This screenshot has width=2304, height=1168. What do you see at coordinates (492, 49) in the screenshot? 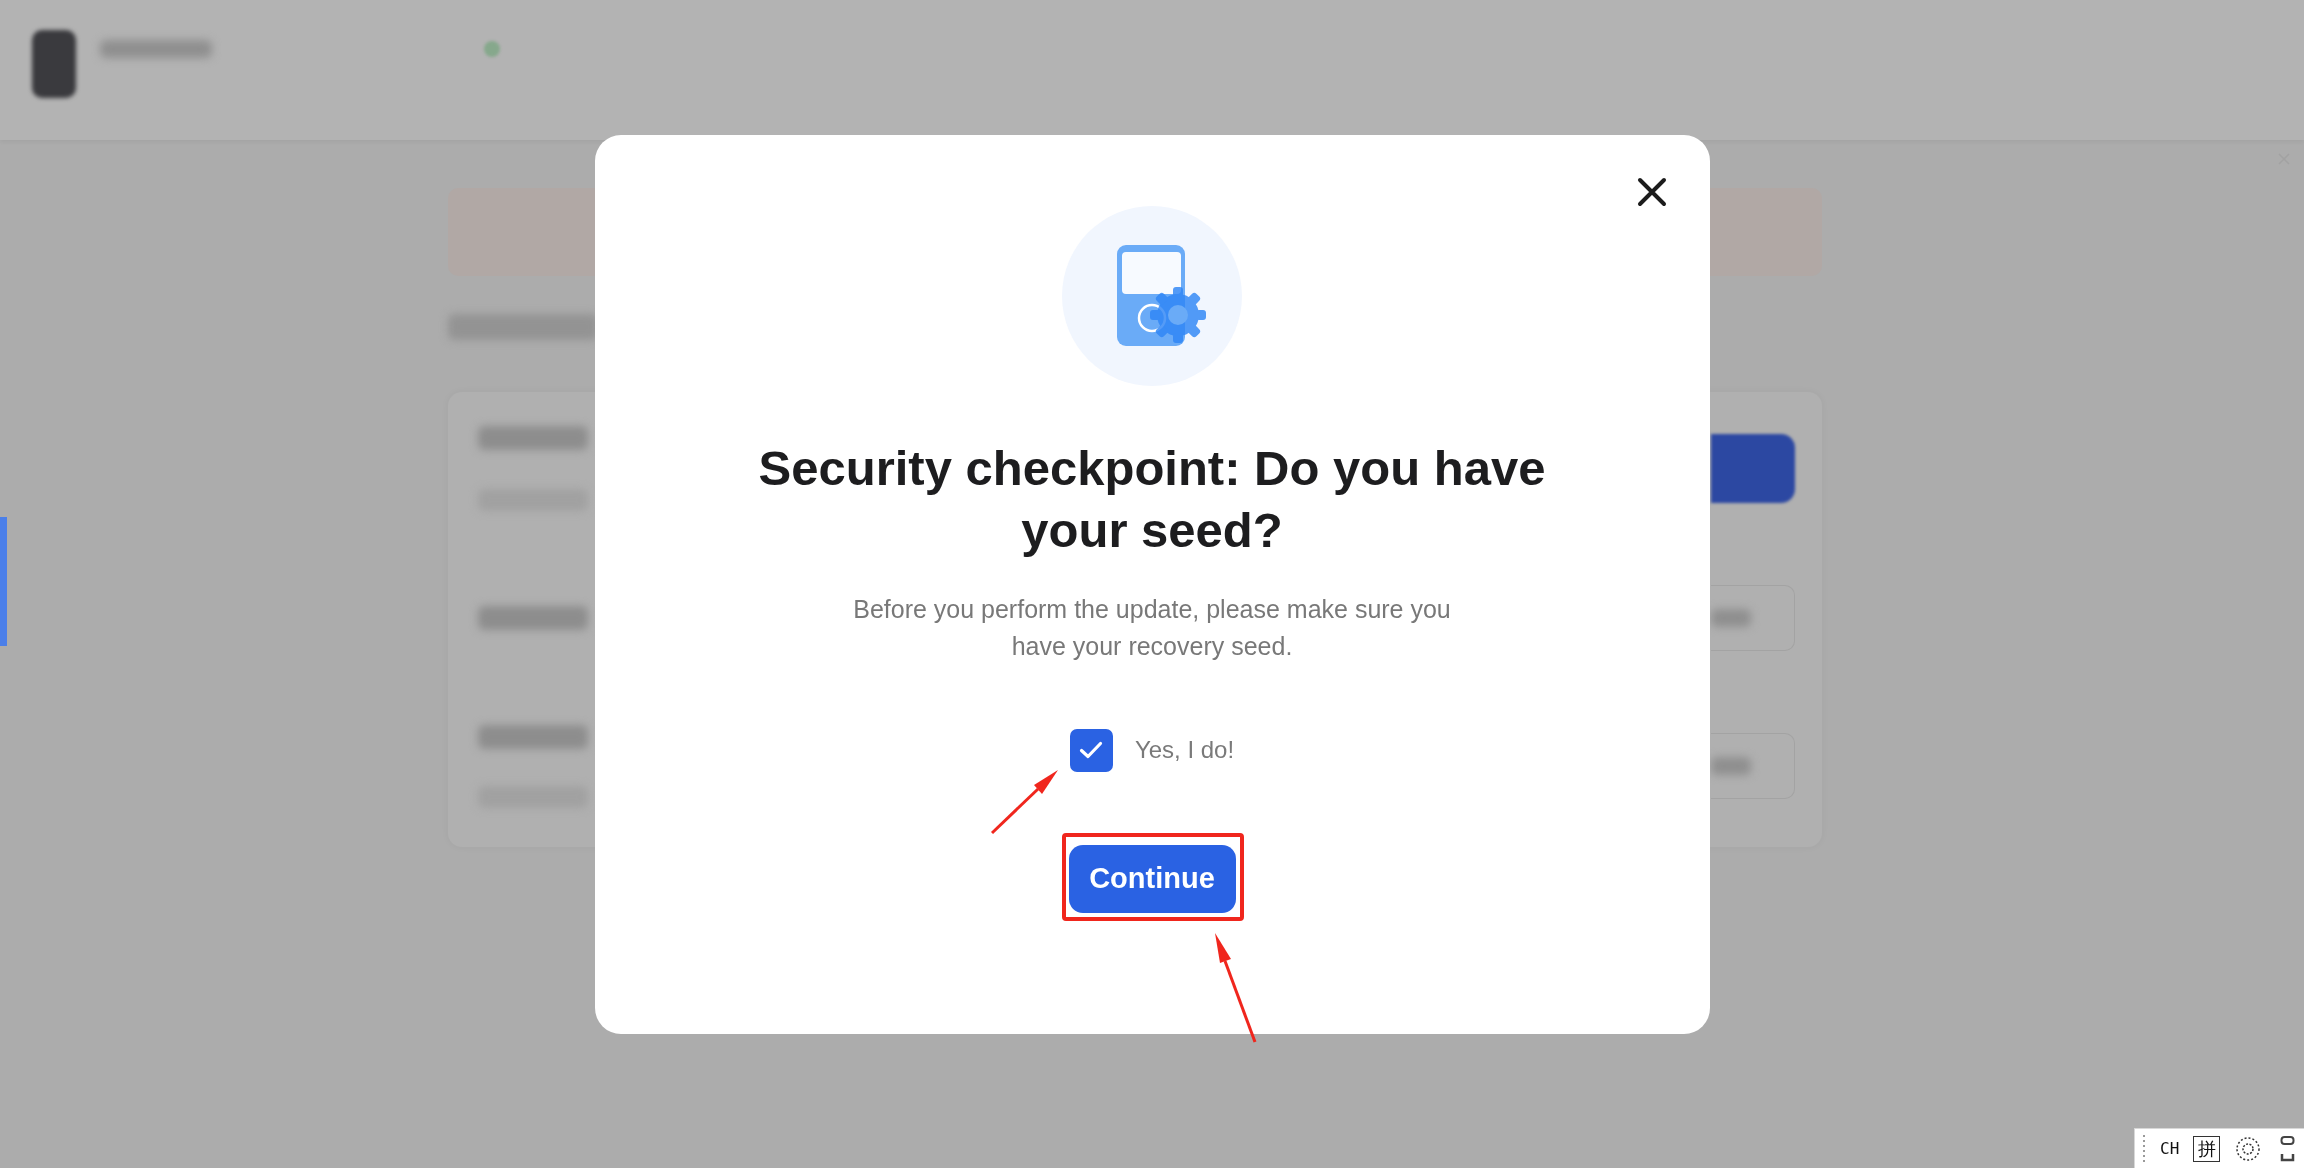
I see `status-dot` at bounding box center [492, 49].